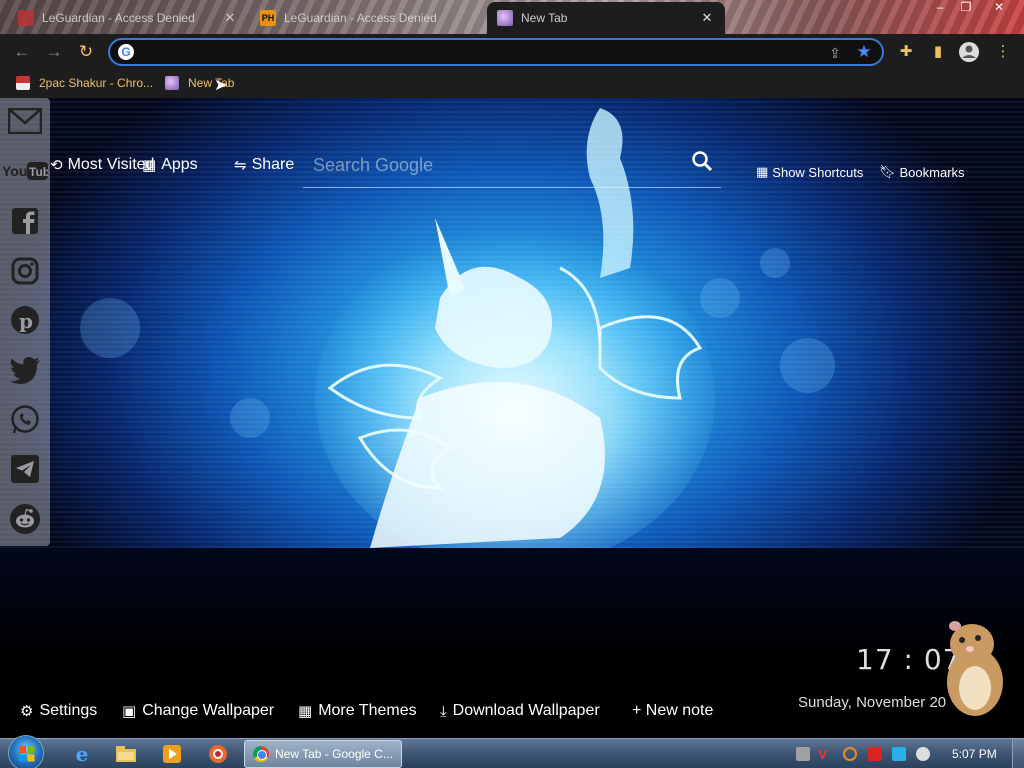 This screenshot has height=768, width=1024. What do you see at coordinates (864, 52) in the screenshot?
I see `bookmark-star-icon: ★` at bounding box center [864, 52].